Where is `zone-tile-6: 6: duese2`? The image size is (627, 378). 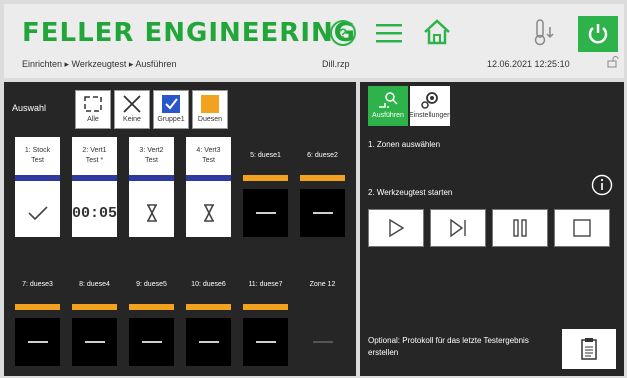 zone-tile-6: 6: duese2 is located at coordinates (322, 187).